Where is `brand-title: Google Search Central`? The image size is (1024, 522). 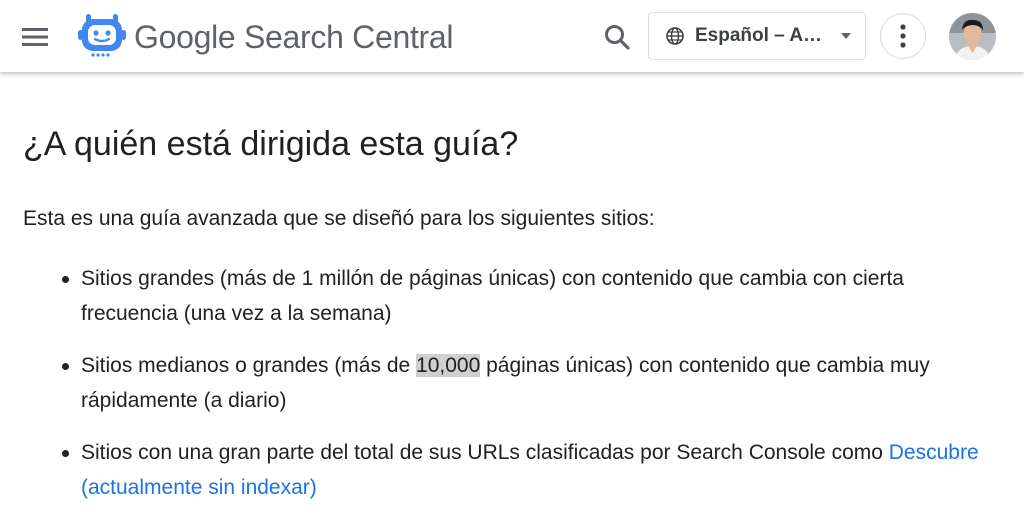 brand-title: Google Search Central is located at coordinates (294, 37).